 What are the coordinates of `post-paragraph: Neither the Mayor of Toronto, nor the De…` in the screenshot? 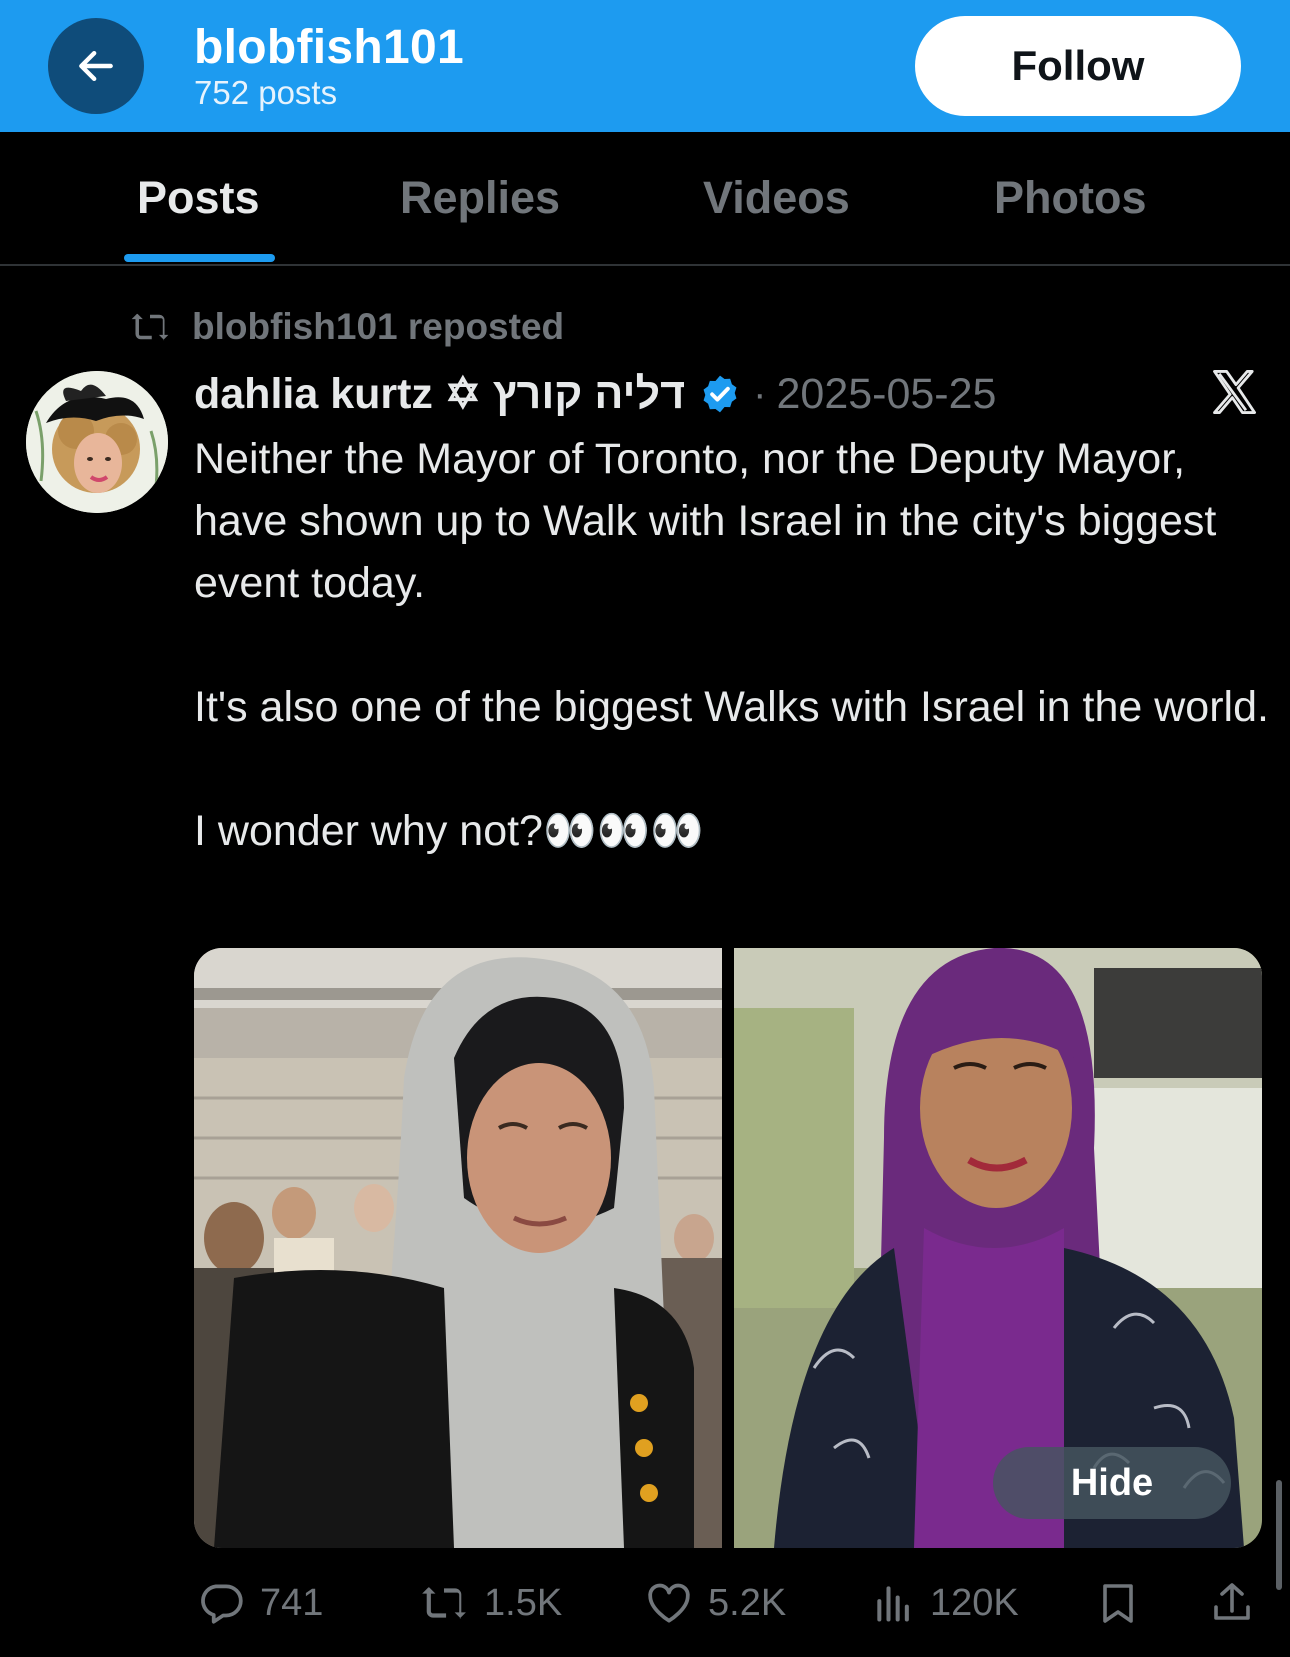 It's located at (705, 521).